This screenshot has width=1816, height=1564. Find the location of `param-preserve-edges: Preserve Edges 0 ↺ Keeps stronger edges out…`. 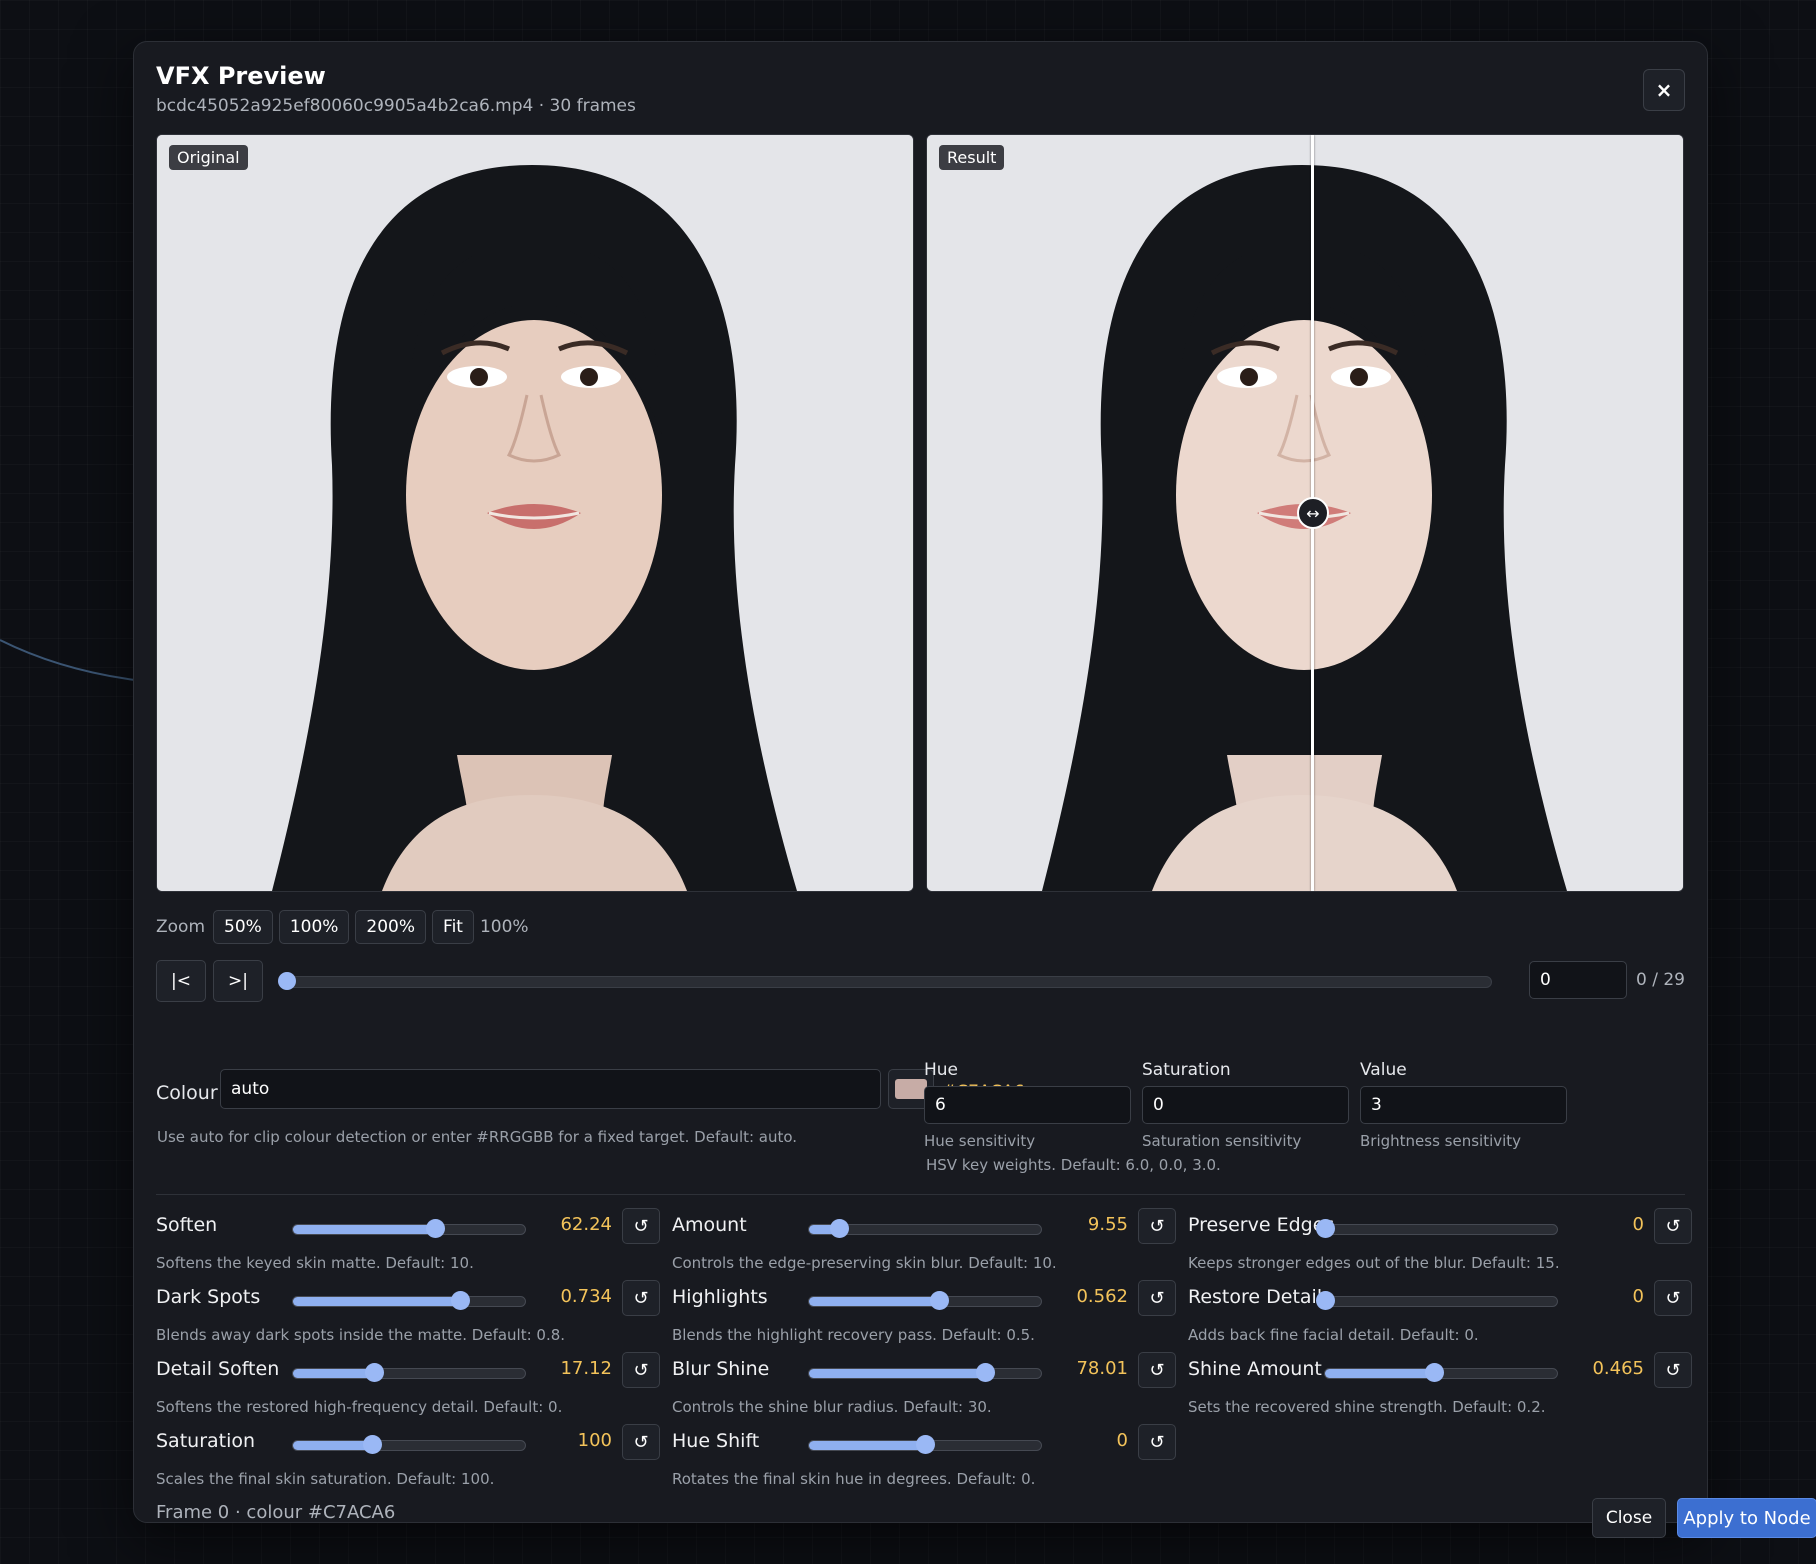

param-preserve-edges: Preserve Edges 0 ↺ Keeps stronger edges out… is located at coordinates (1440, 1240).